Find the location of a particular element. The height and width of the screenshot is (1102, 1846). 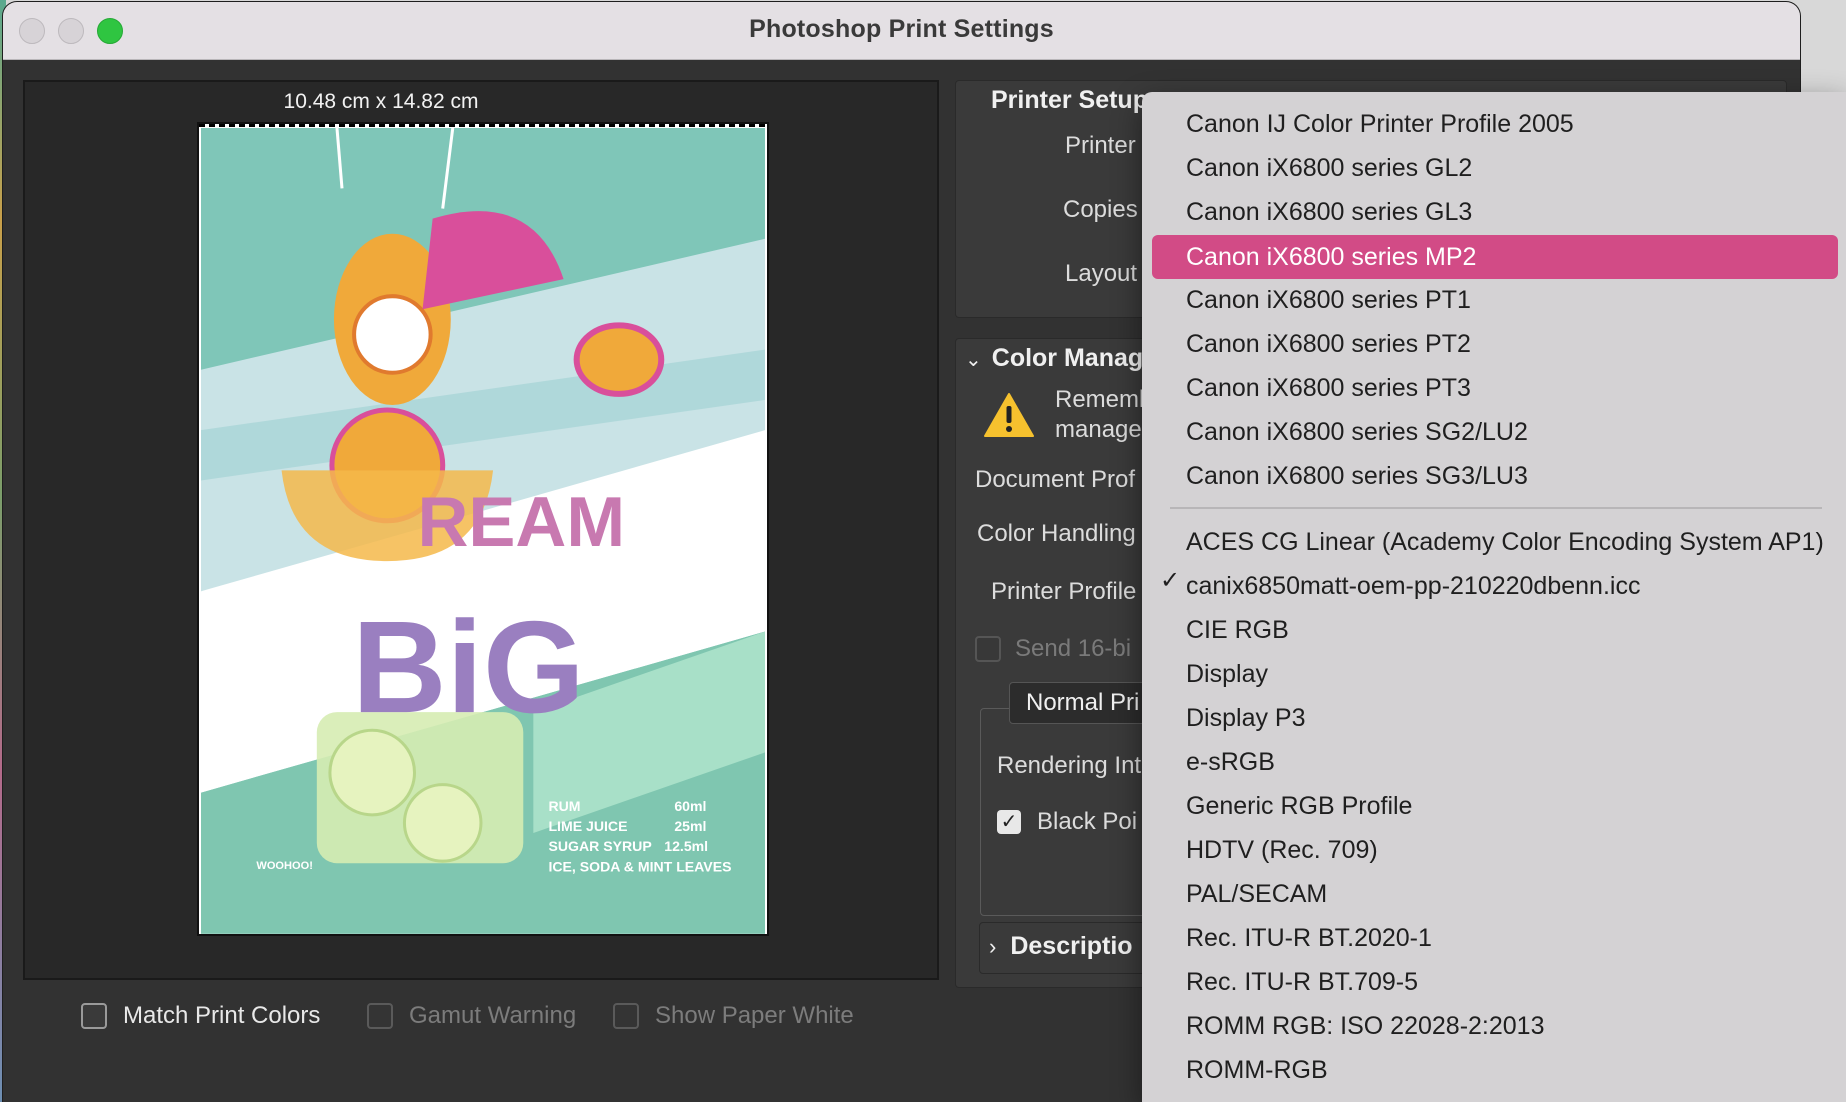

menu-item-canon-mp2: Canon iX6800 series MP2 is located at coordinates (1495, 257).